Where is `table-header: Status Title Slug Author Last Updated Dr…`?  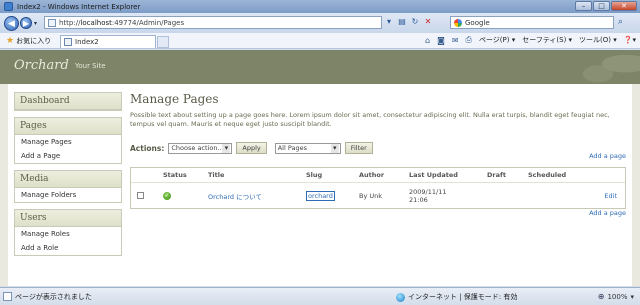
table-header: Status Title Slug Author Last Updated Dr… is located at coordinates (378, 175).